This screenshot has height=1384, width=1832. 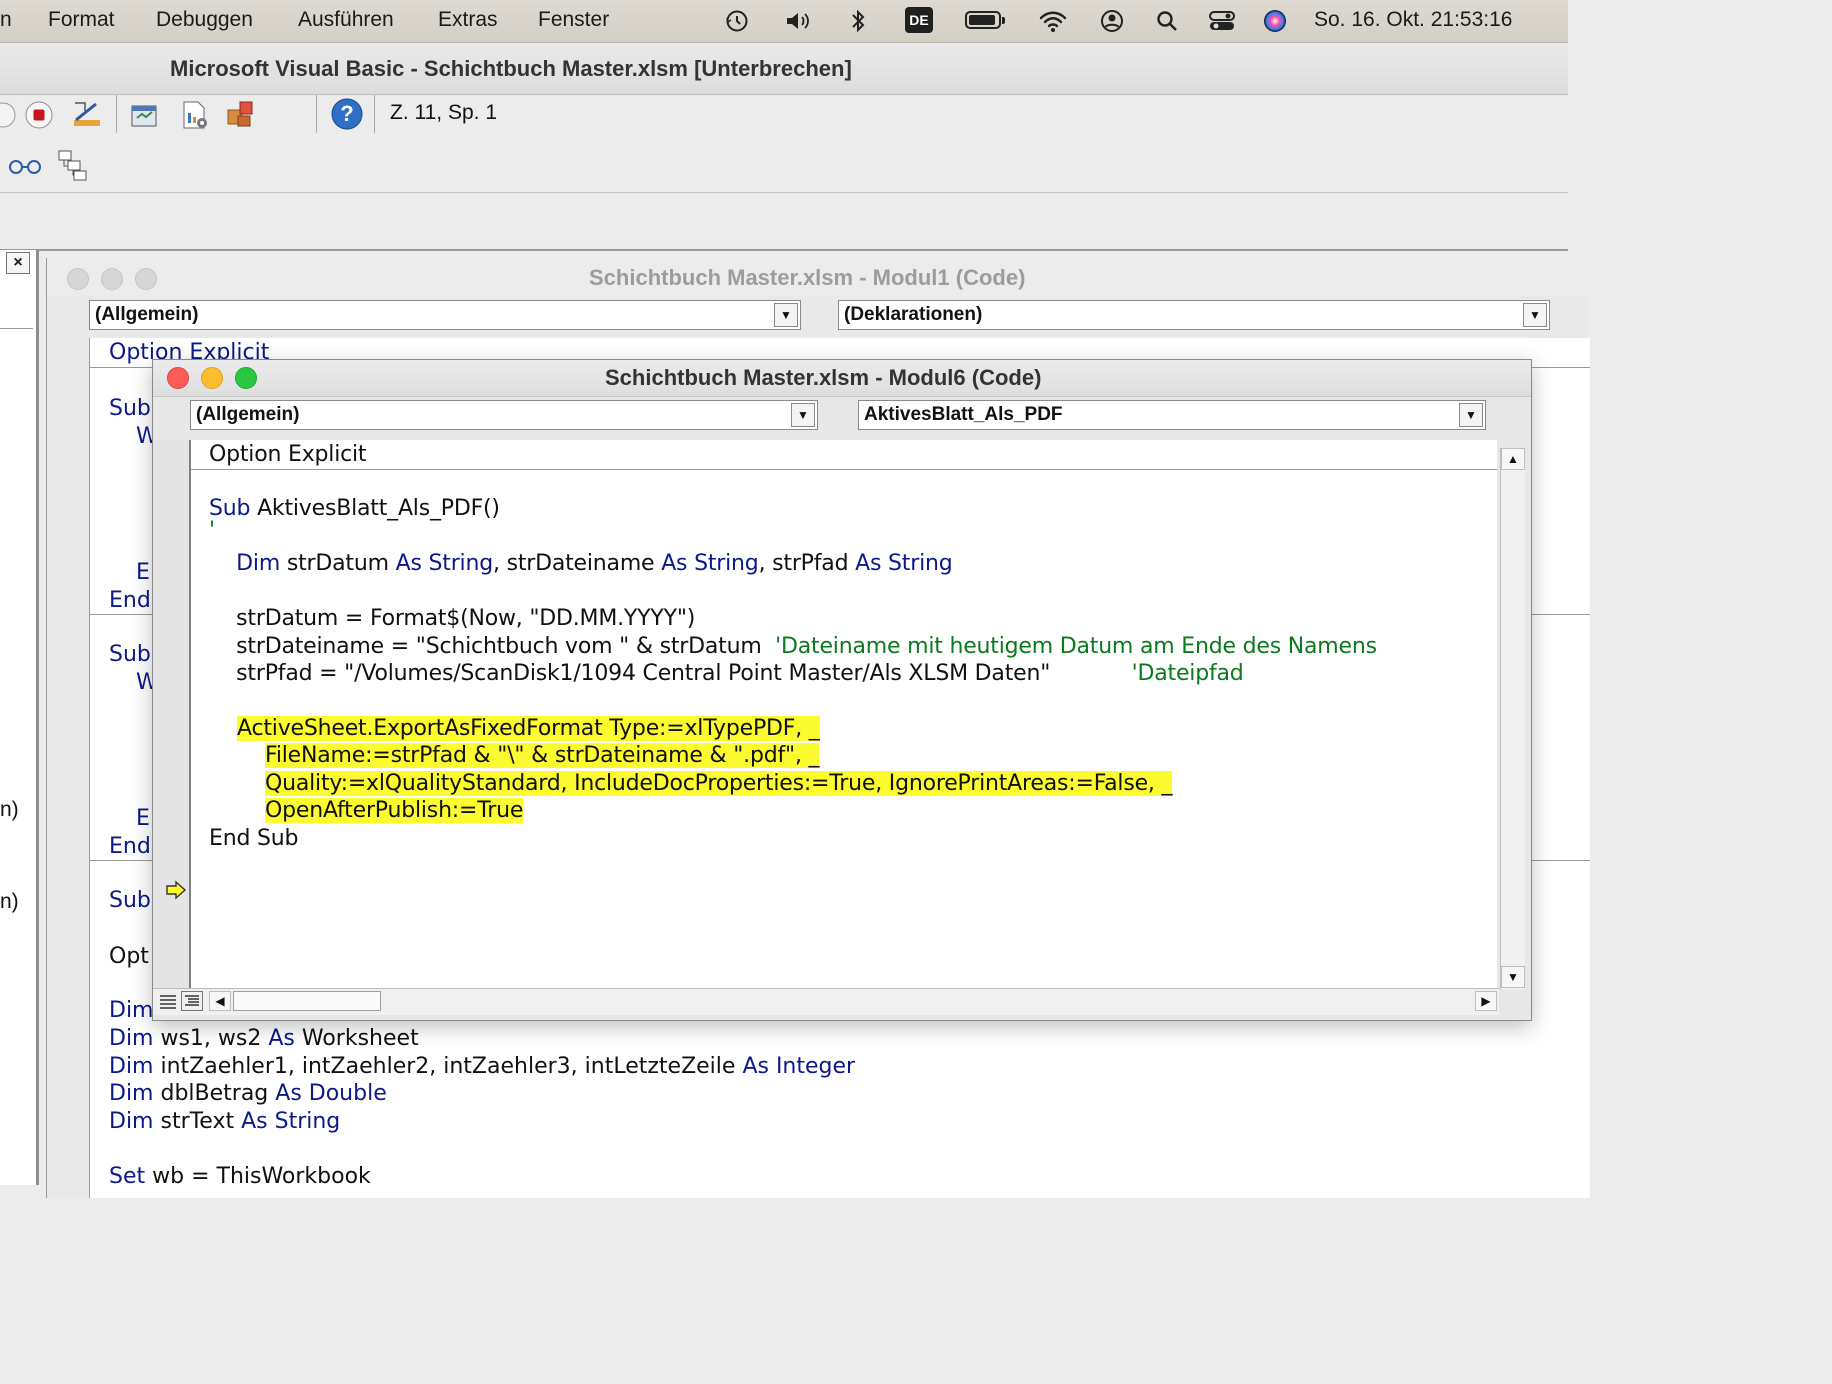 What do you see at coordinates (346, 20) in the screenshot?
I see `menu-ausfuehren: Ausführen` at bounding box center [346, 20].